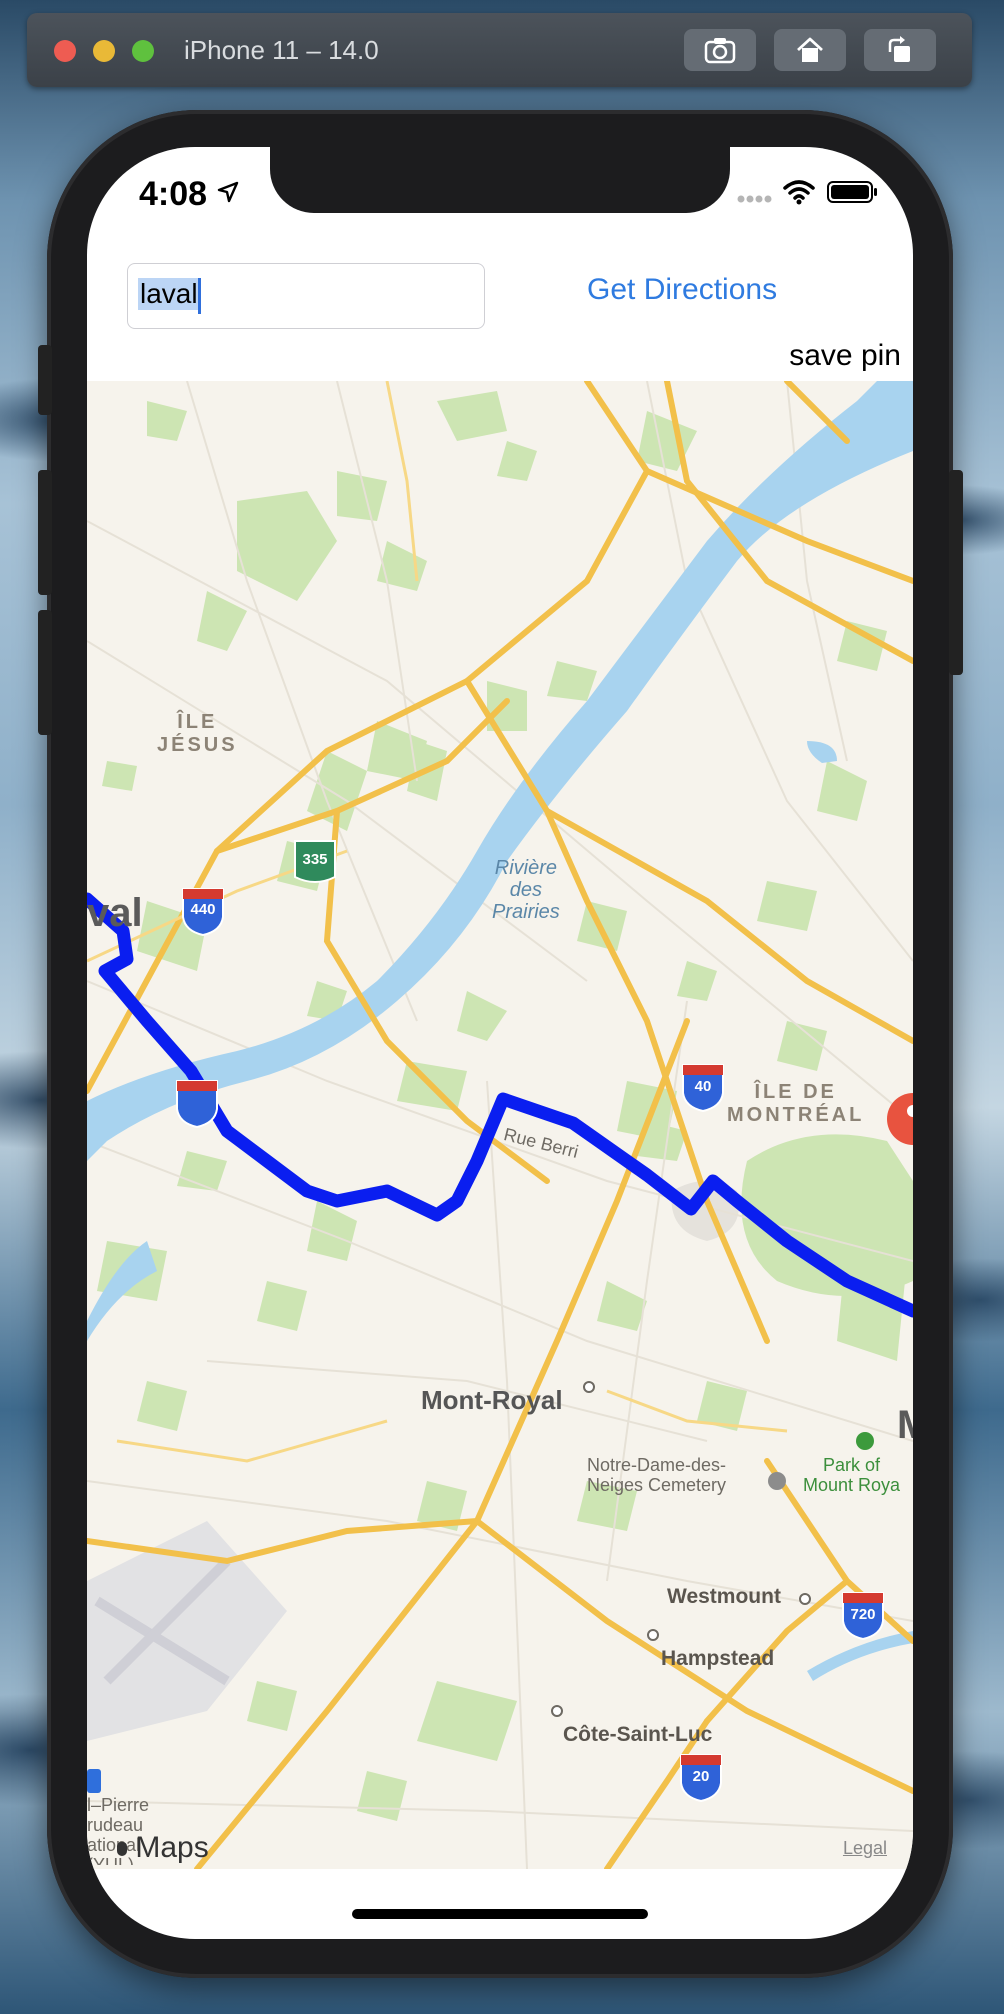  I want to click on save-pin-button: save pin, so click(845, 356).